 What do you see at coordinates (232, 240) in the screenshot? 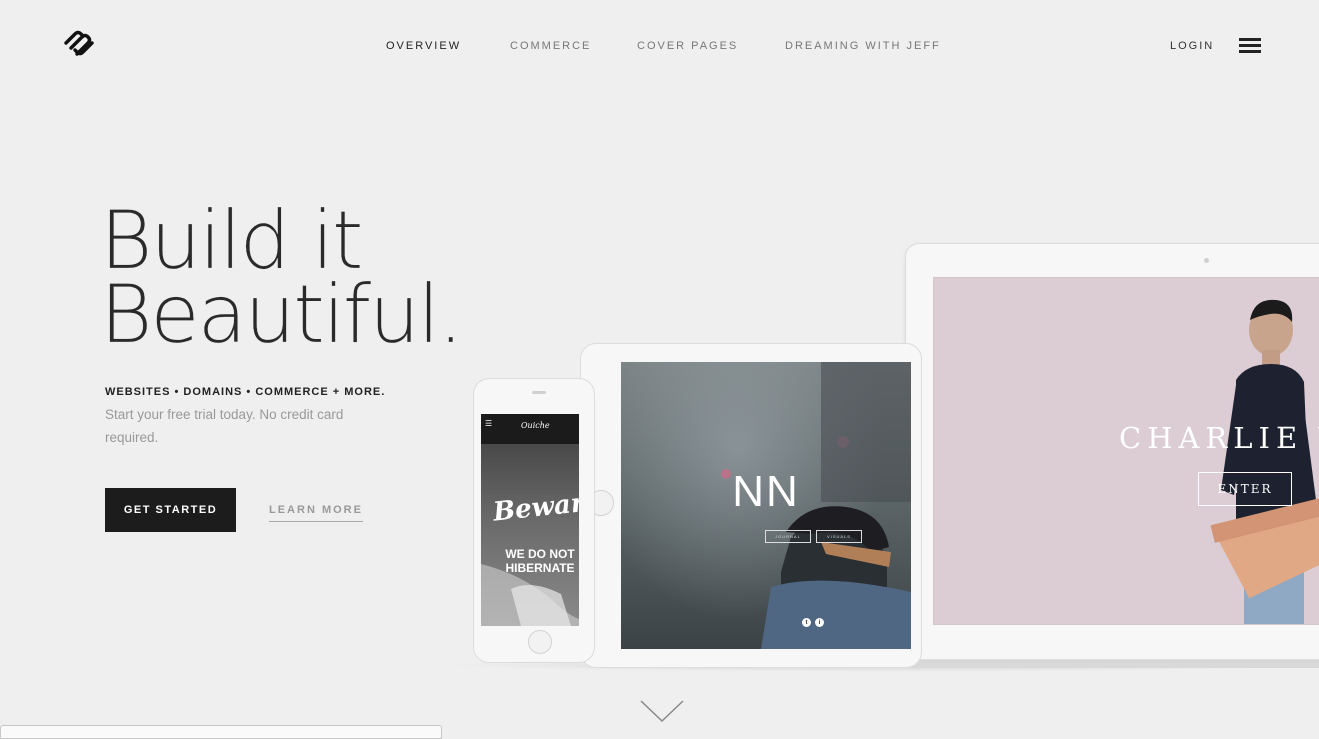
I see `headline-line-1: Build it` at bounding box center [232, 240].